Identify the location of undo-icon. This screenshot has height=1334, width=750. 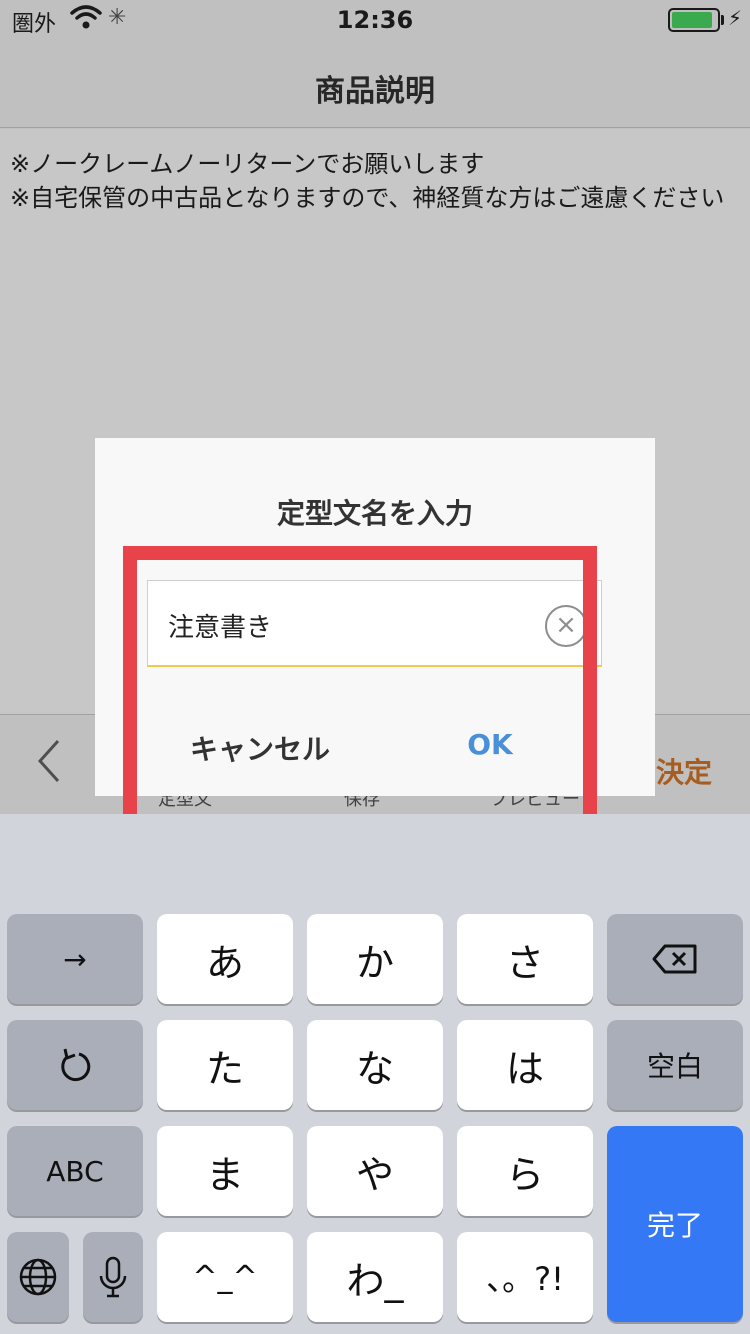
(76, 1065).